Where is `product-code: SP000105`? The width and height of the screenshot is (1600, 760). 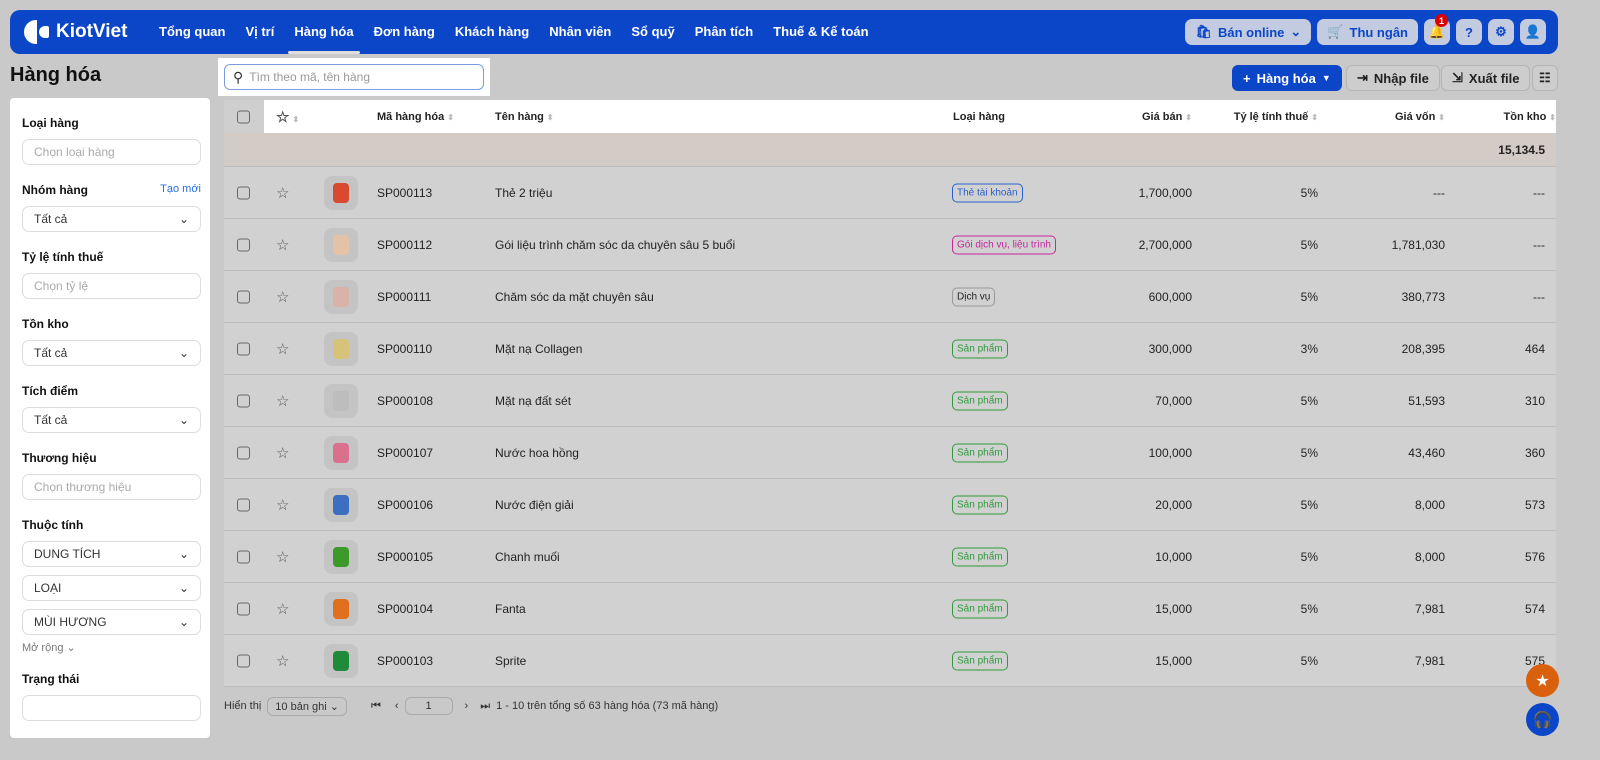 product-code: SP000105 is located at coordinates (405, 556).